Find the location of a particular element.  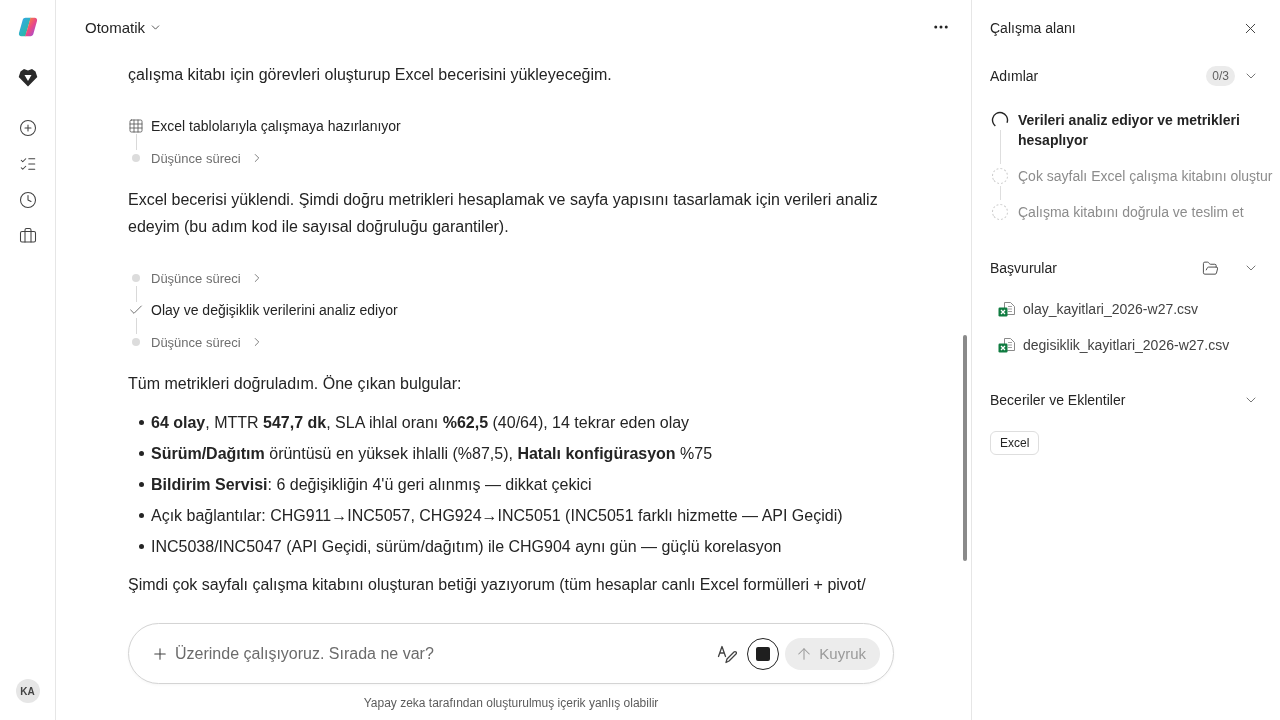

stop-icon is located at coordinates (763, 653).